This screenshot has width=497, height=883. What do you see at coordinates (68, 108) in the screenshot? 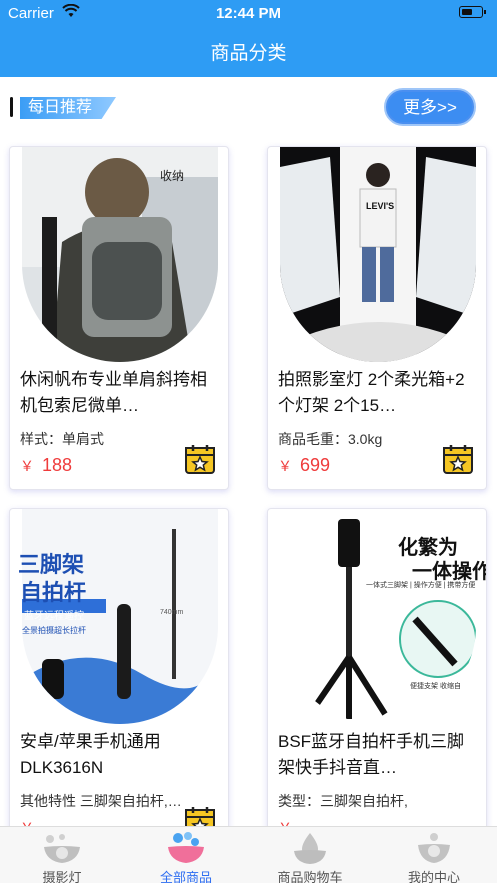
I see `section-title: 每日推荐` at bounding box center [68, 108].